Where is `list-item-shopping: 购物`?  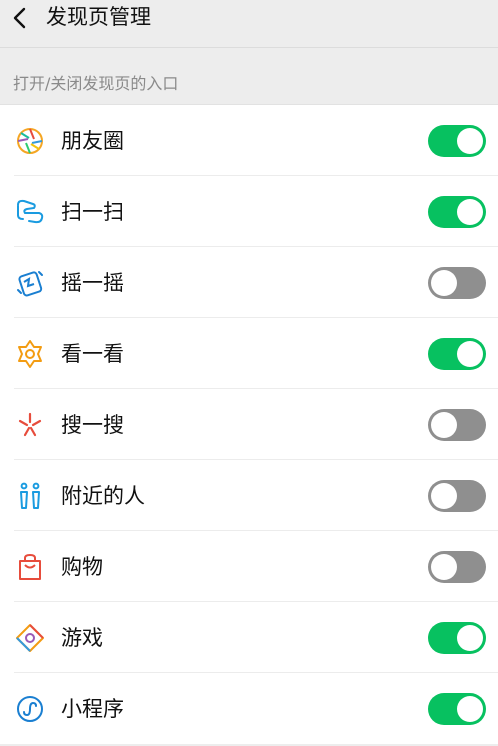
list-item-shopping: 购物 is located at coordinates (249, 566).